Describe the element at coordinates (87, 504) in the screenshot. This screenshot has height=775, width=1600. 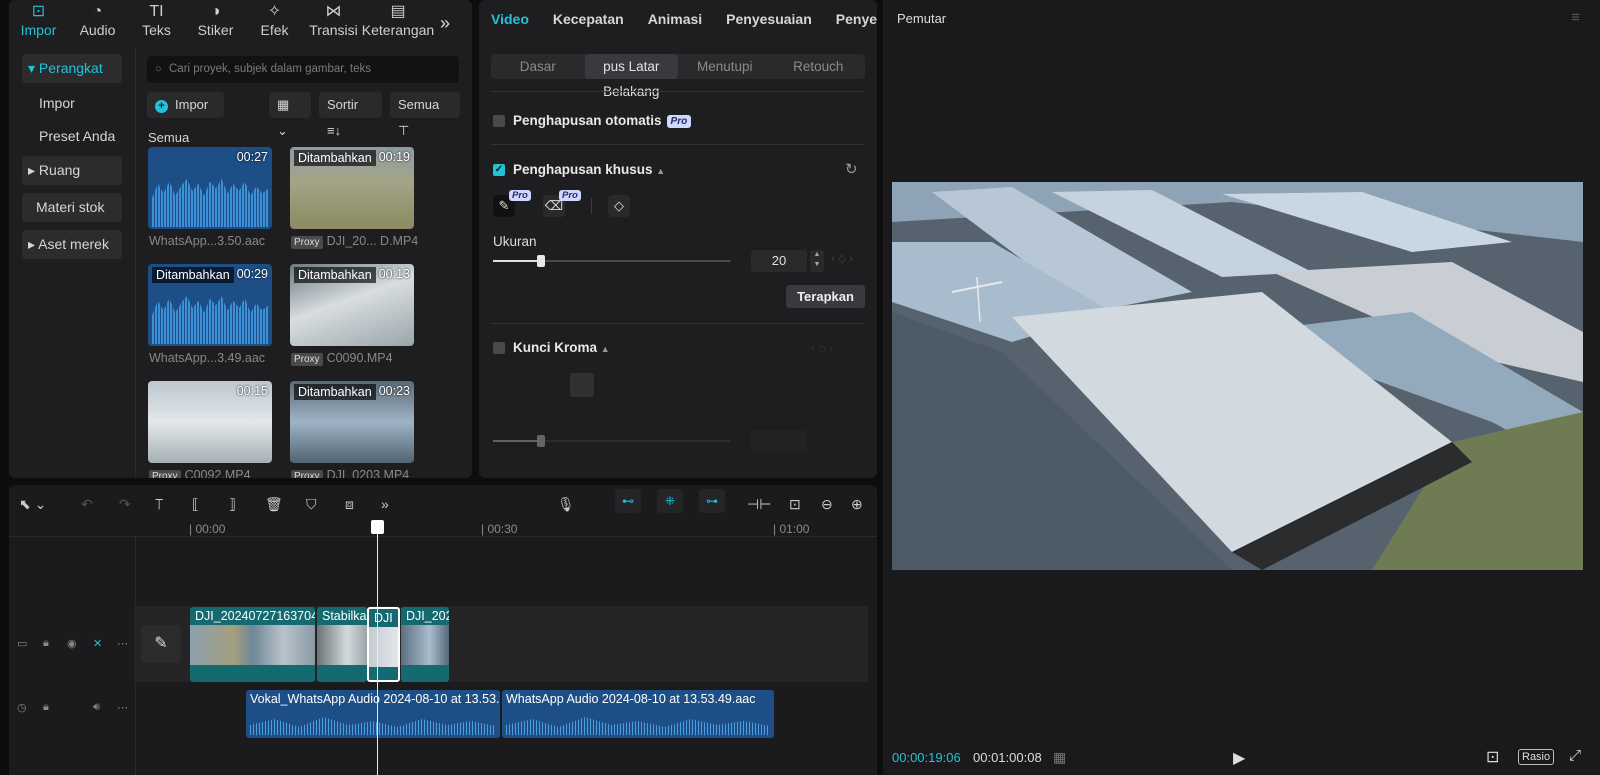
I see `undo-icon: ↶` at that location.